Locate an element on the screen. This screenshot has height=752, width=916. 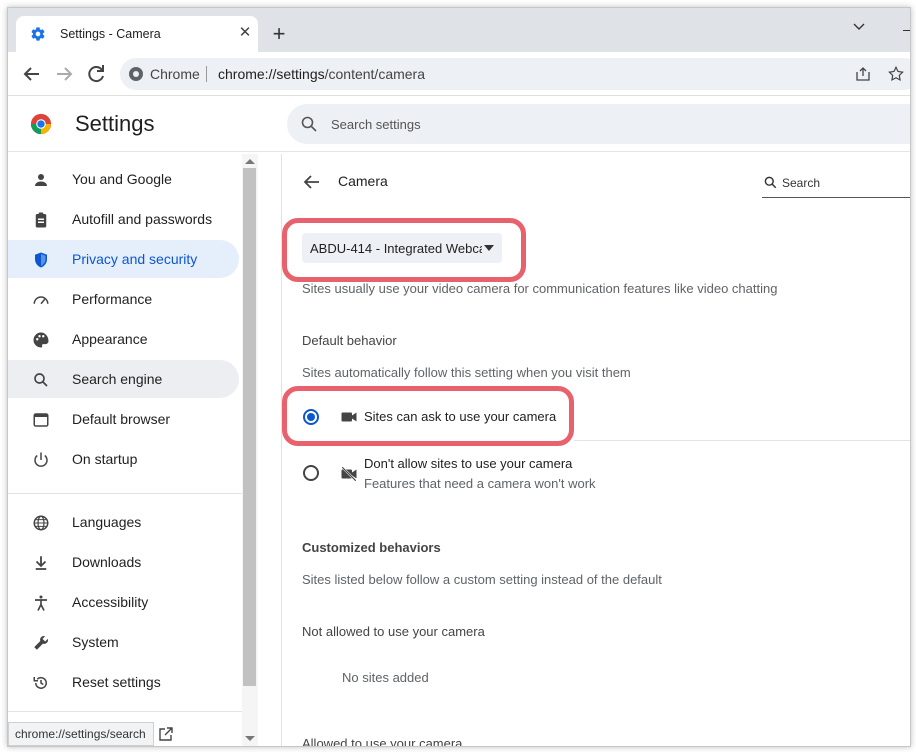
sidebar-item-languages: Languages is located at coordinates (123, 522).